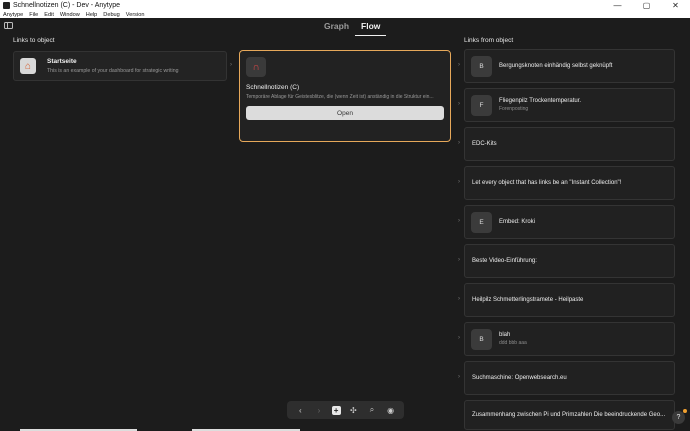 The height and width of the screenshot is (431, 690). Describe the element at coordinates (540, 101) in the screenshot. I see `list-item-title: Fliegenpilz Trockentemperatur.` at that location.